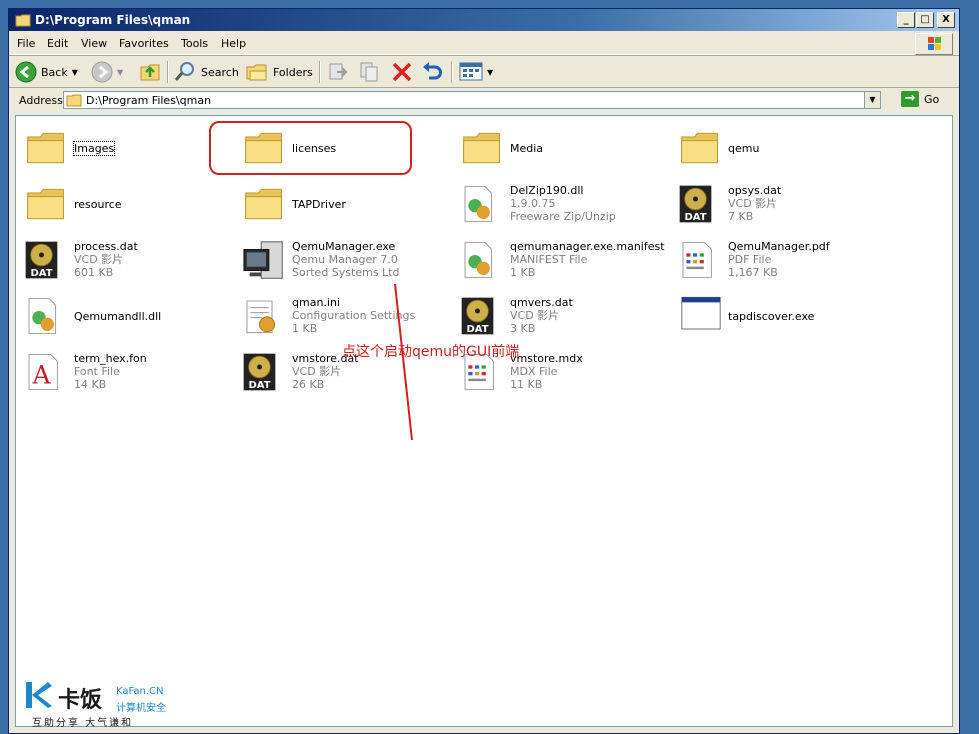 Image resolution: width=979 pixels, height=734 pixels. I want to click on file-name: vmstore.mdx, so click(546, 358).